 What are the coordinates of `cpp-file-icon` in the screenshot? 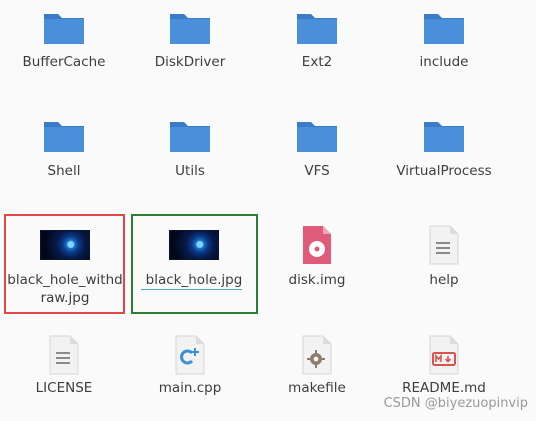 It's located at (190, 355).